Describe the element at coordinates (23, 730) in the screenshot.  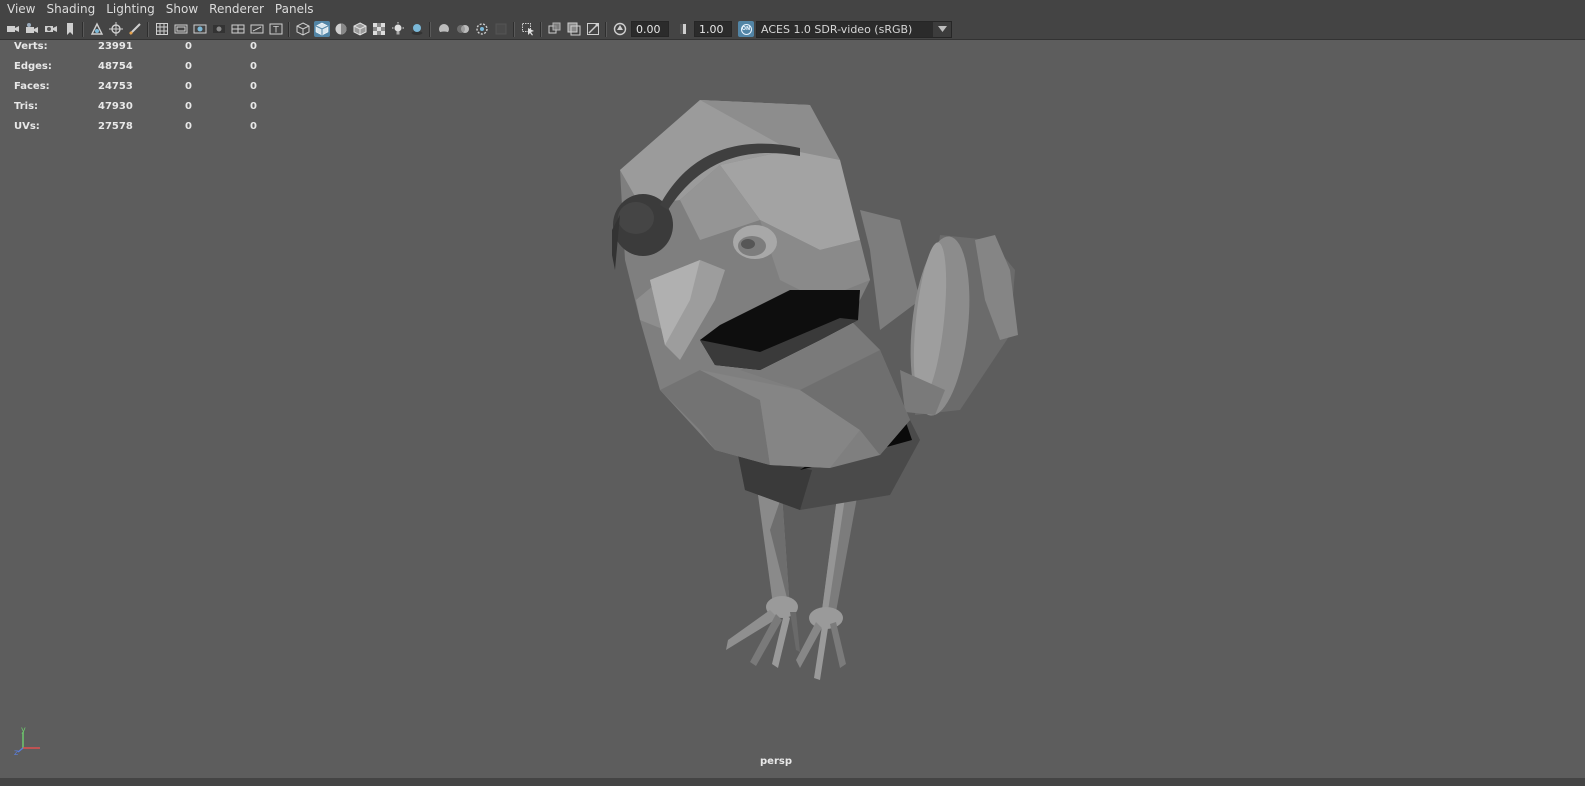
I see `axis-y-label: y` at that location.